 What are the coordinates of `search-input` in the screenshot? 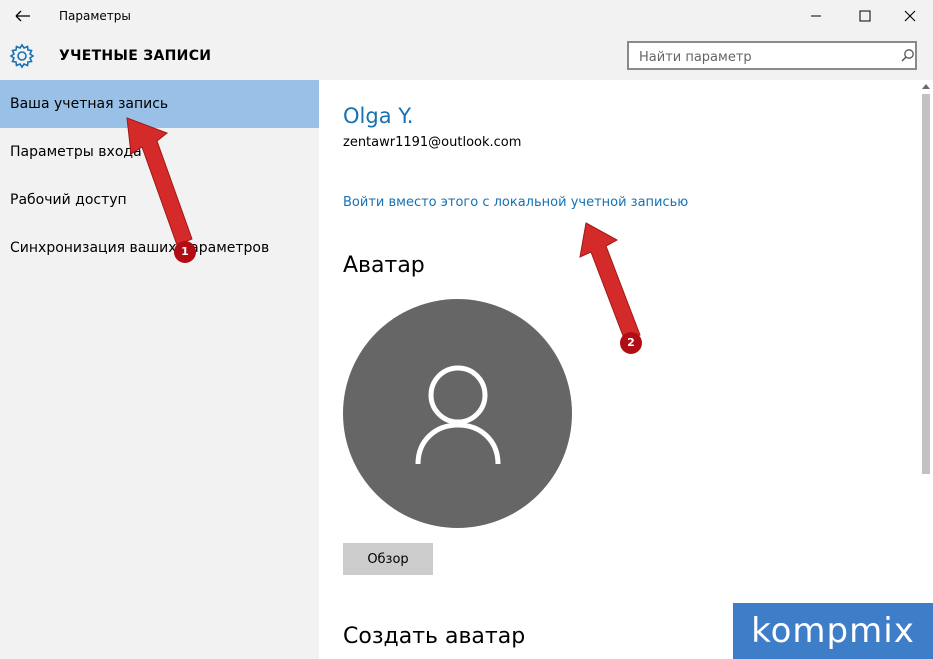 It's located at (764, 57).